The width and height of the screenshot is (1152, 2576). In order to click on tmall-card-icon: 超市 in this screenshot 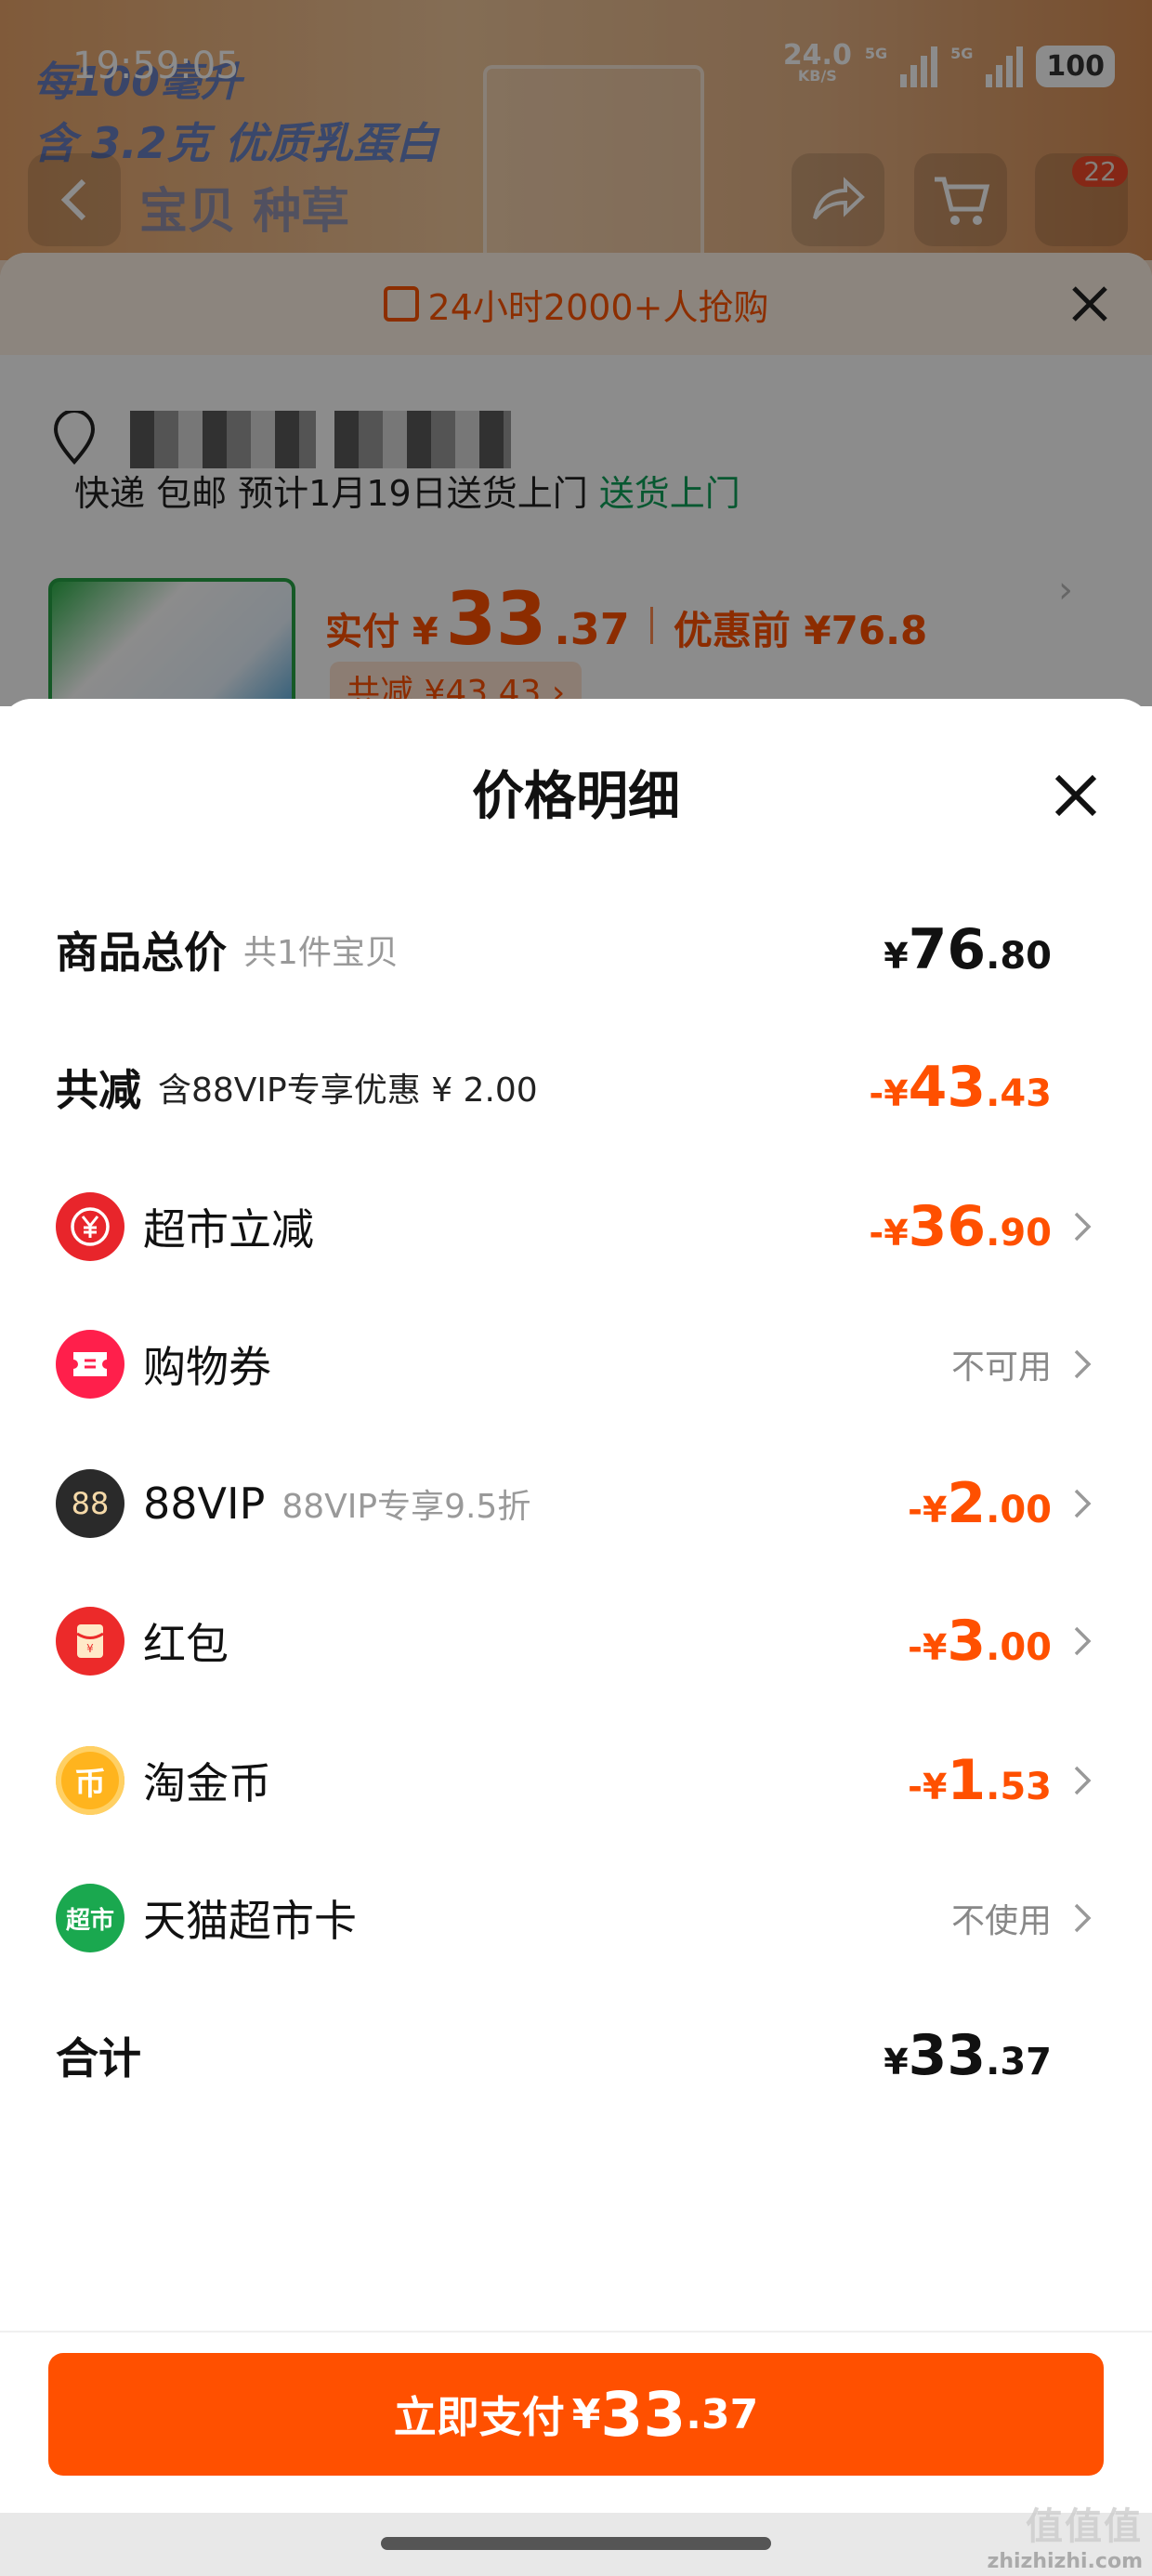, I will do `click(90, 1918)`.